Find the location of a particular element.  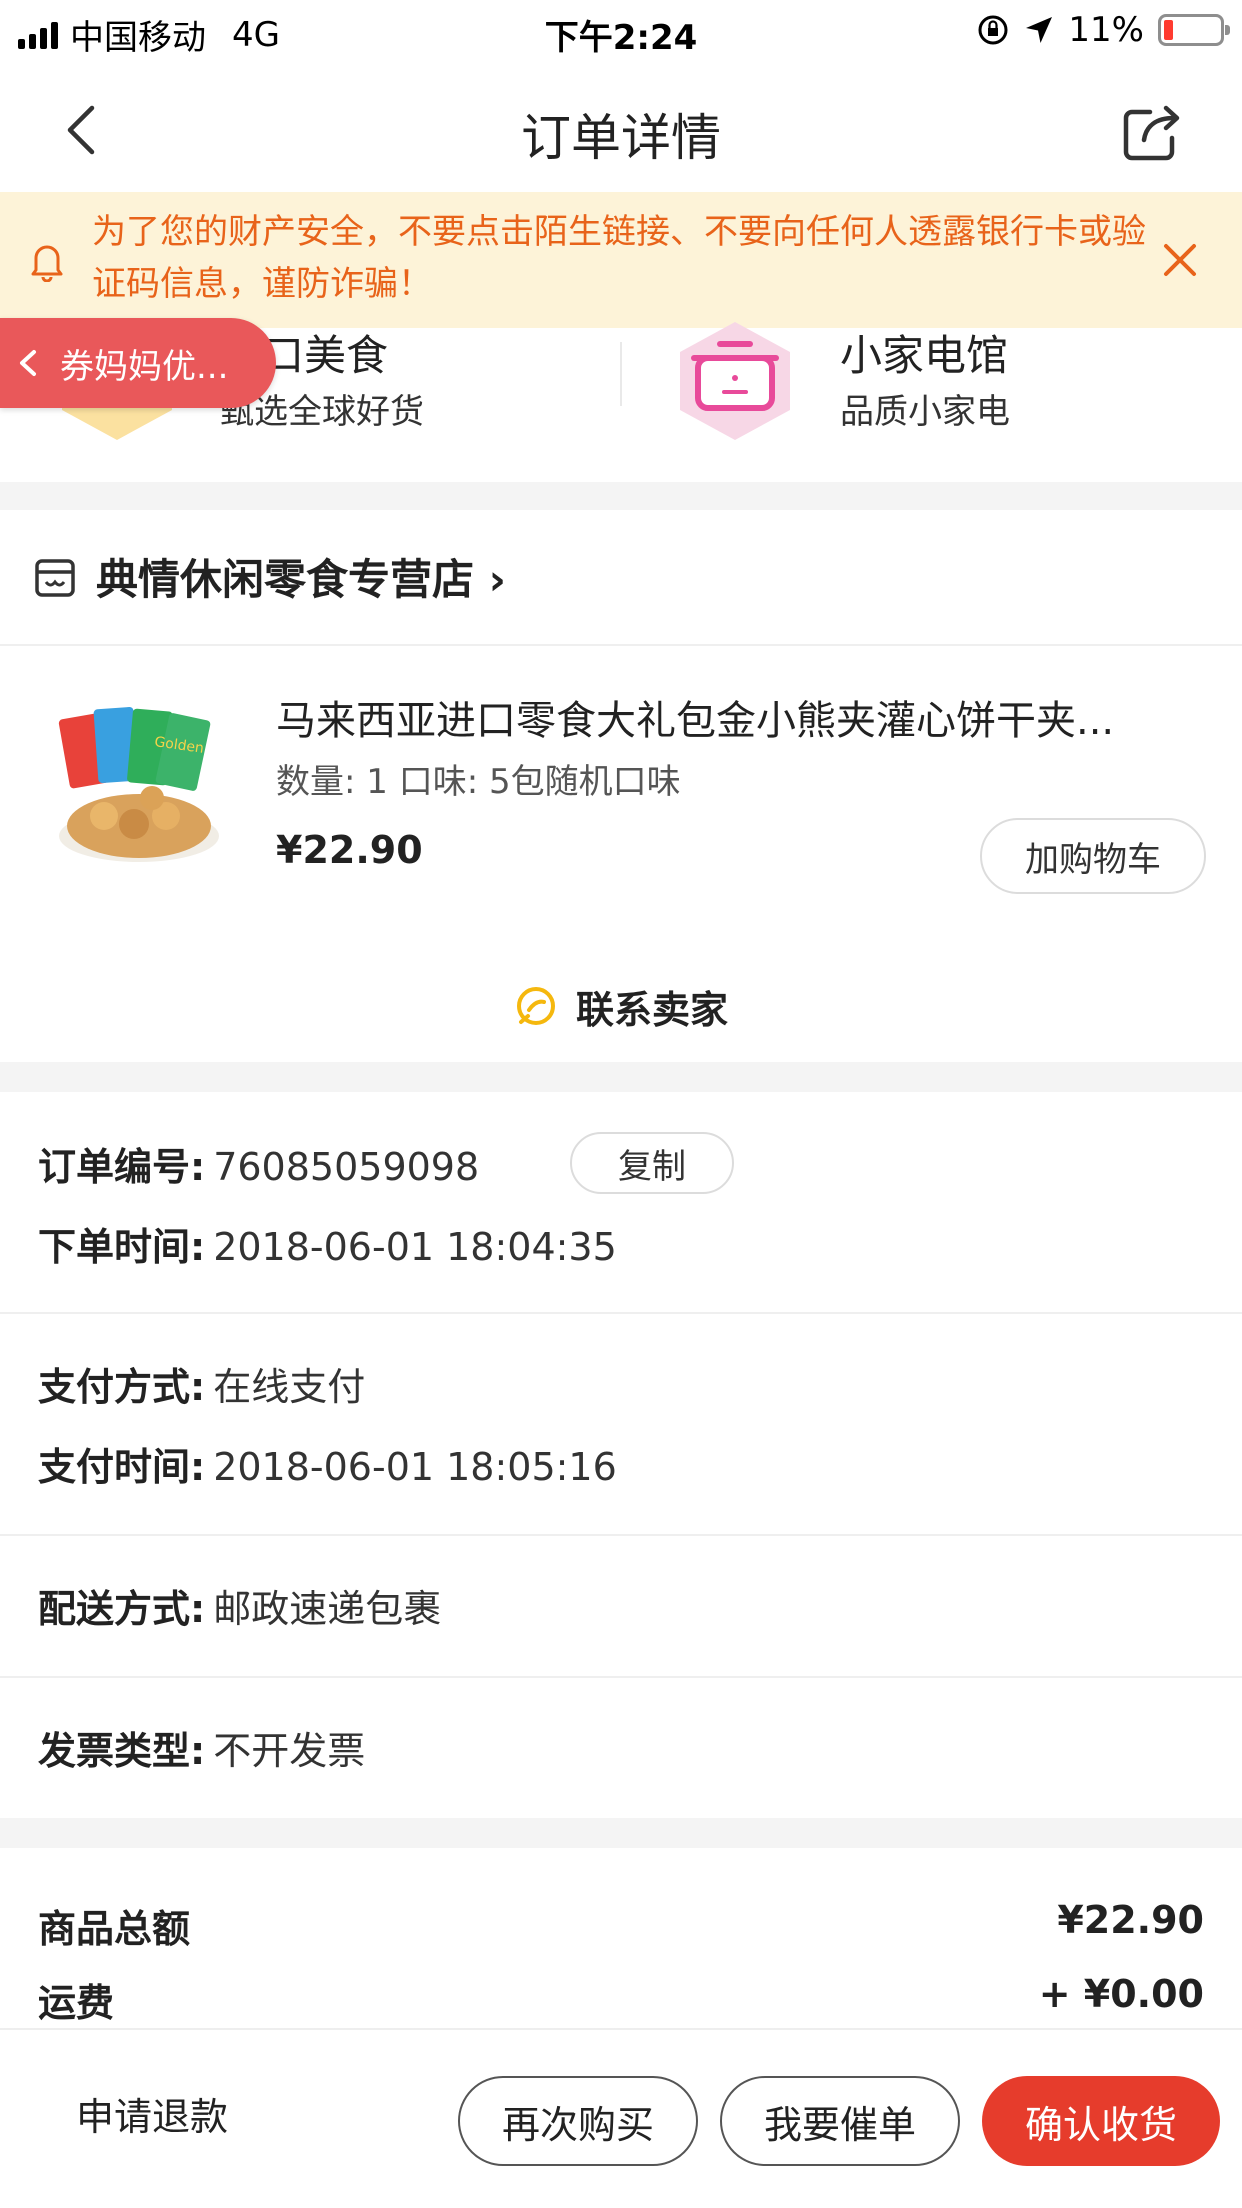

shipping-row: 运费 + ¥0.00 is located at coordinates (621, 1999).